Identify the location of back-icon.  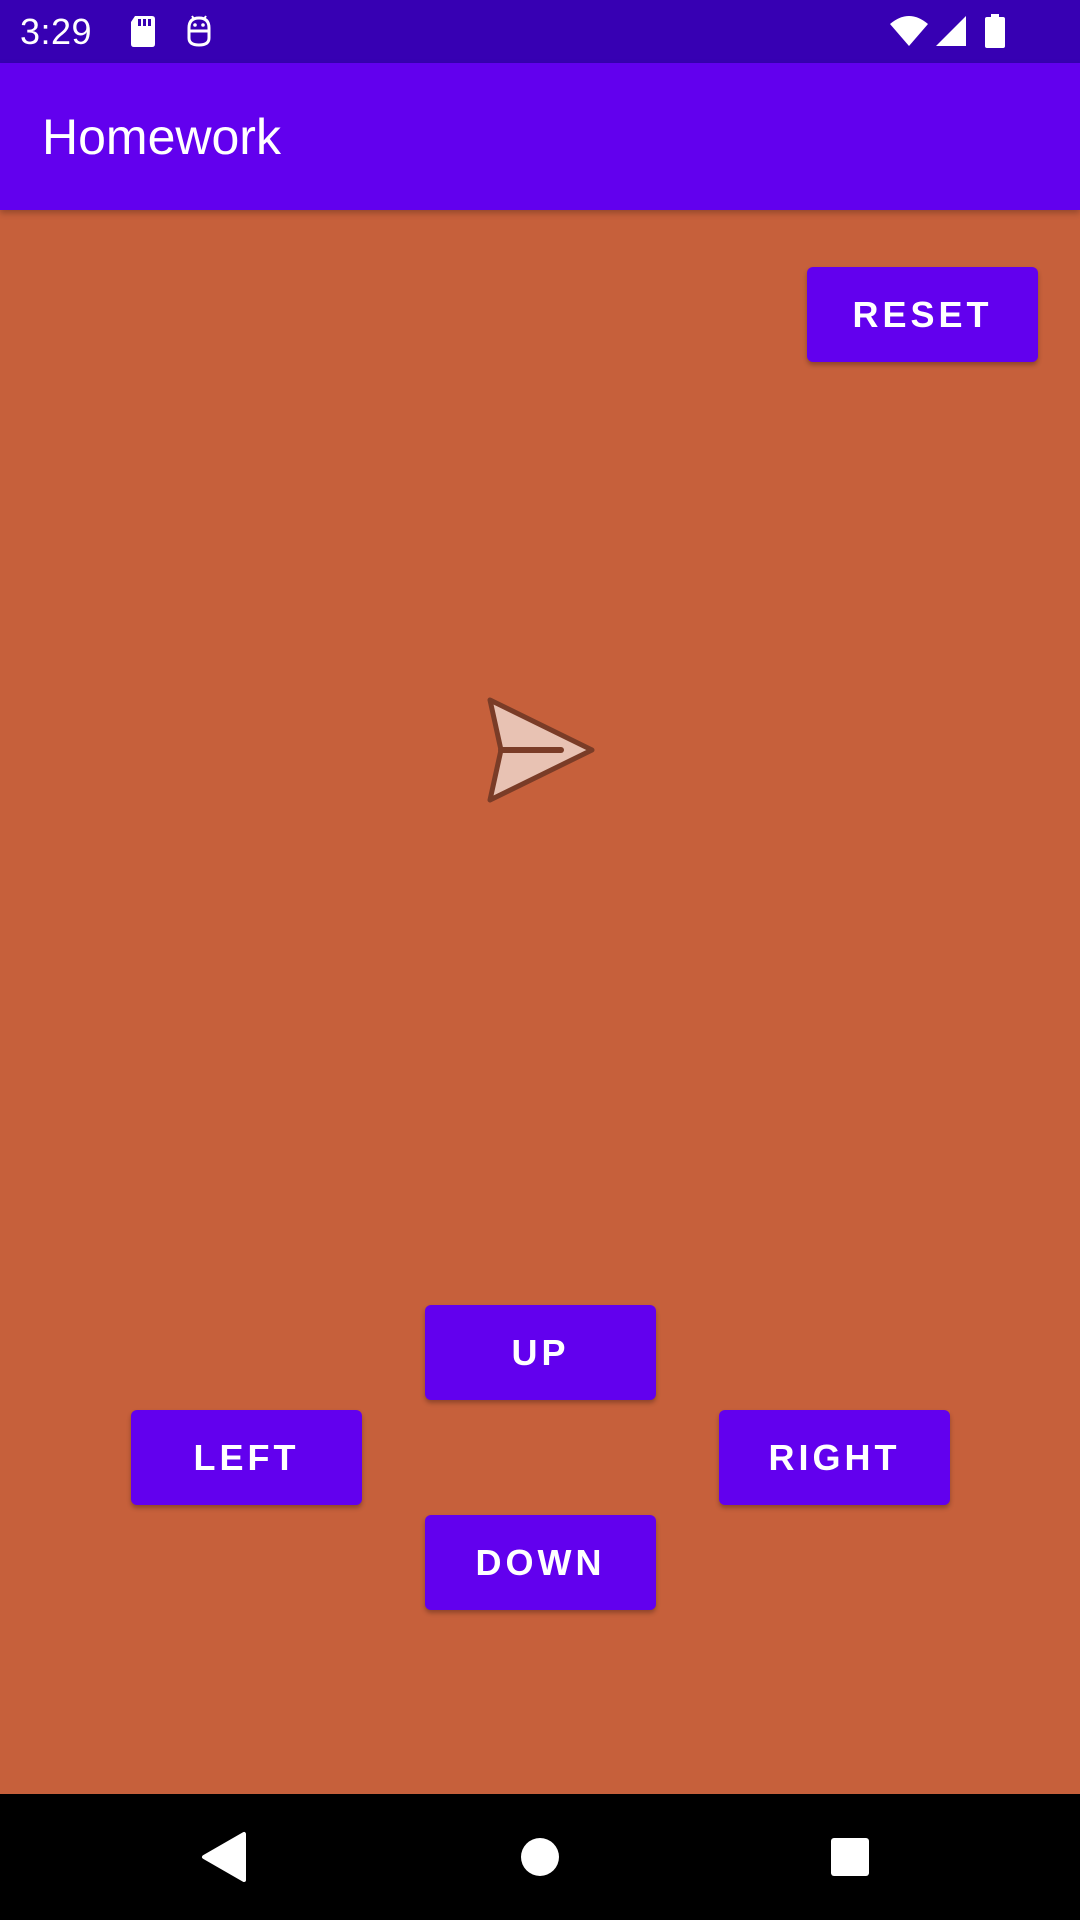
(225, 1857).